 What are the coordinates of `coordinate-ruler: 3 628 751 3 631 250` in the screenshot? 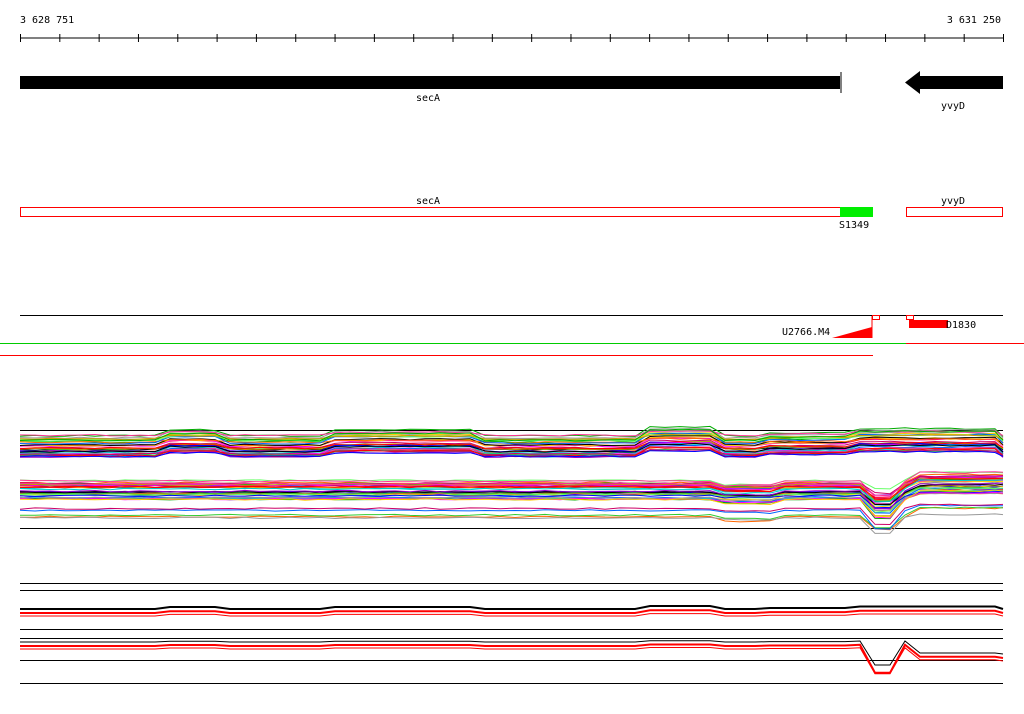 It's located at (512, 28).